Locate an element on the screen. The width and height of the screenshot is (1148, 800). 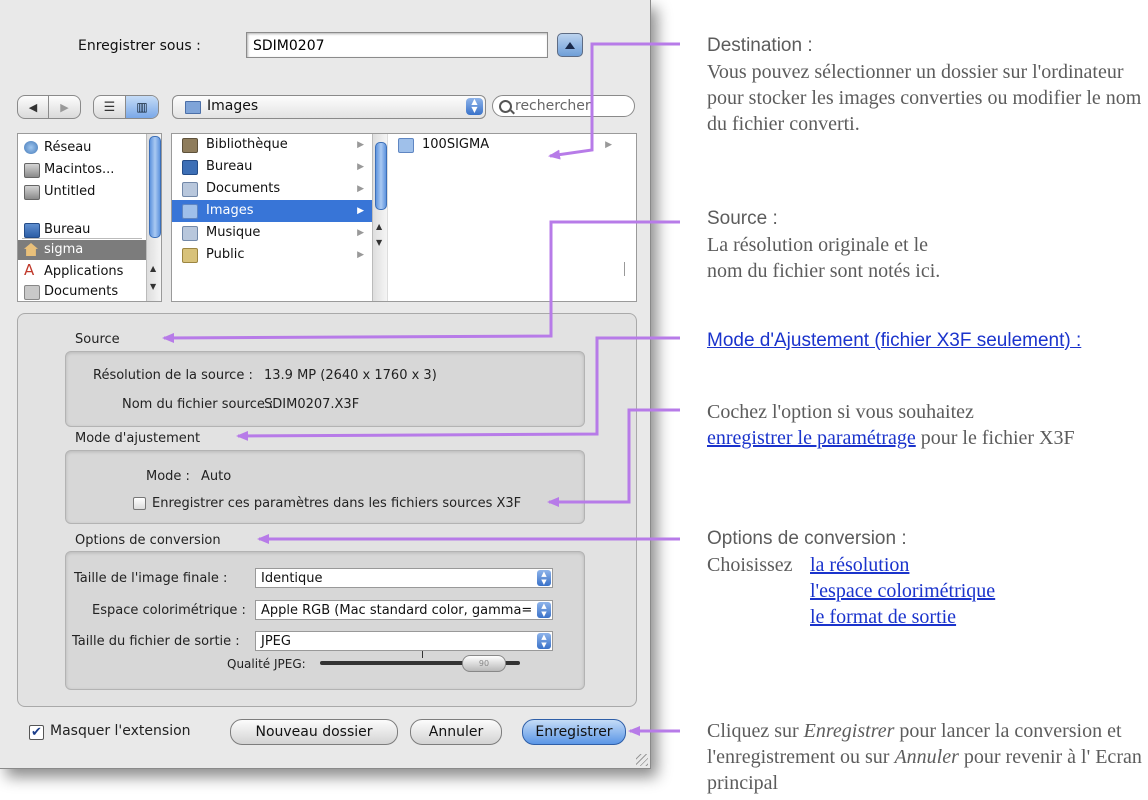
file-type-value: JPEG is located at coordinates (276, 641).